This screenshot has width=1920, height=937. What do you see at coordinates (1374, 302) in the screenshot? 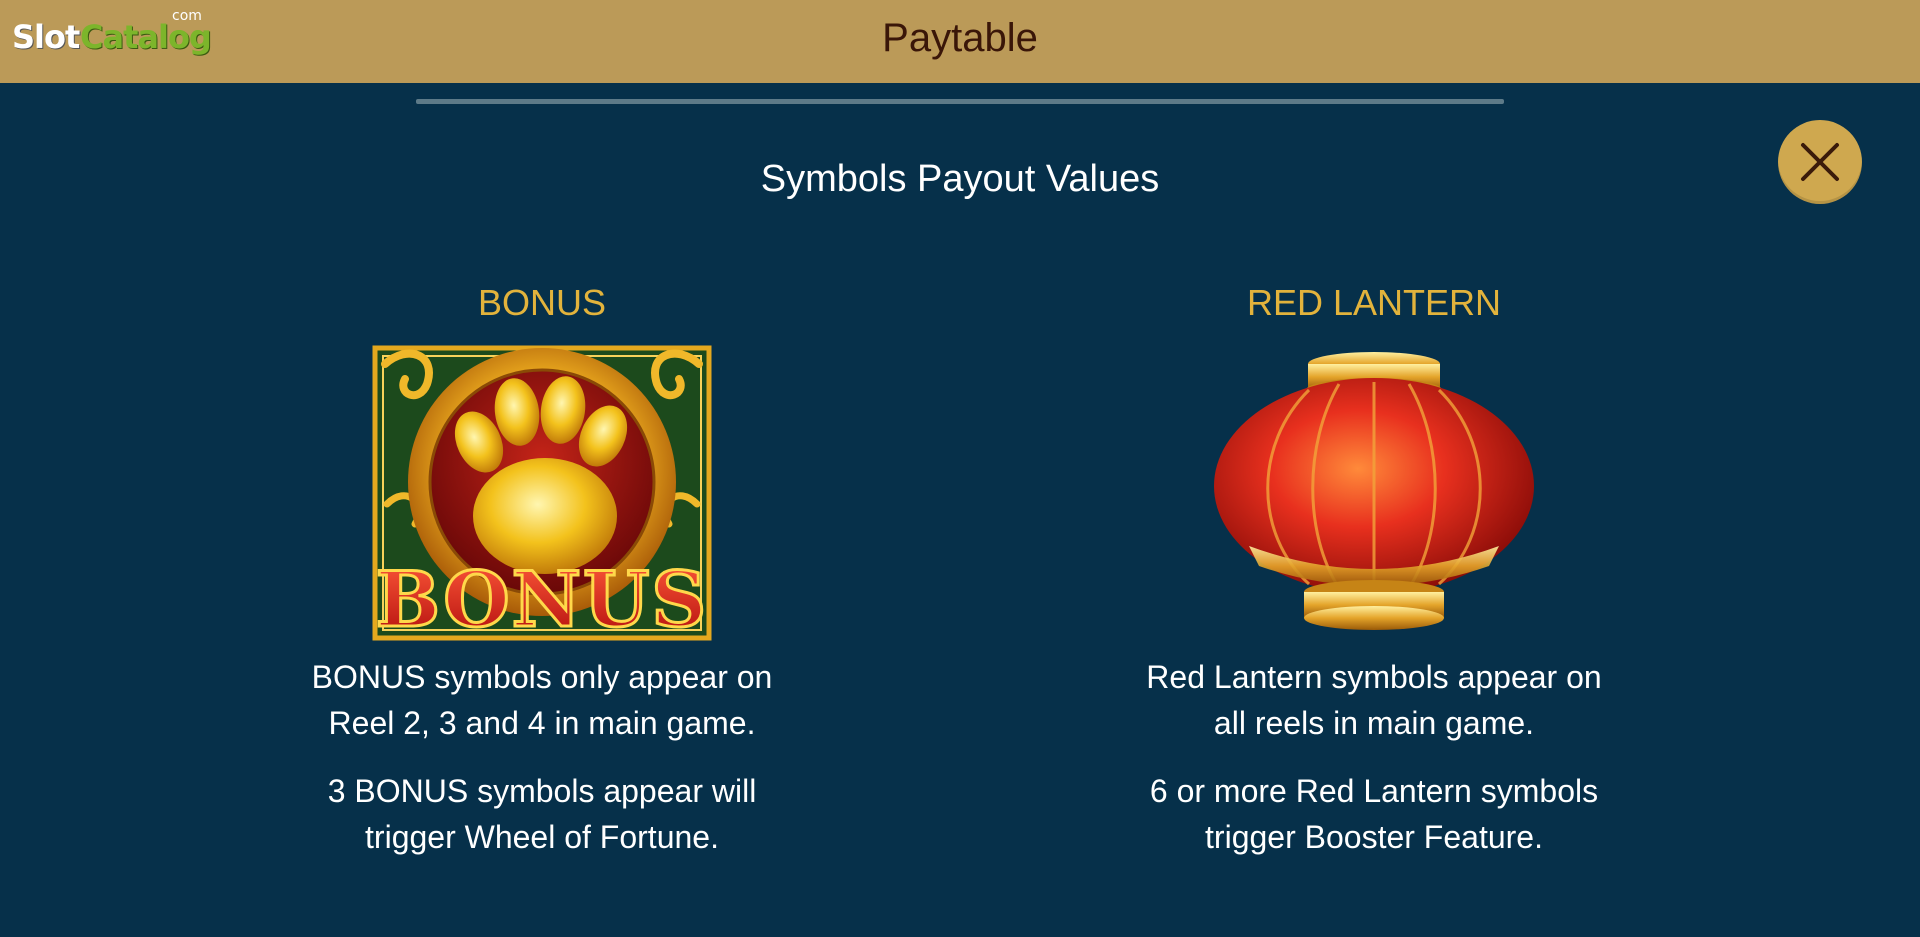
I see `symbol-name: RED LANTERN` at bounding box center [1374, 302].